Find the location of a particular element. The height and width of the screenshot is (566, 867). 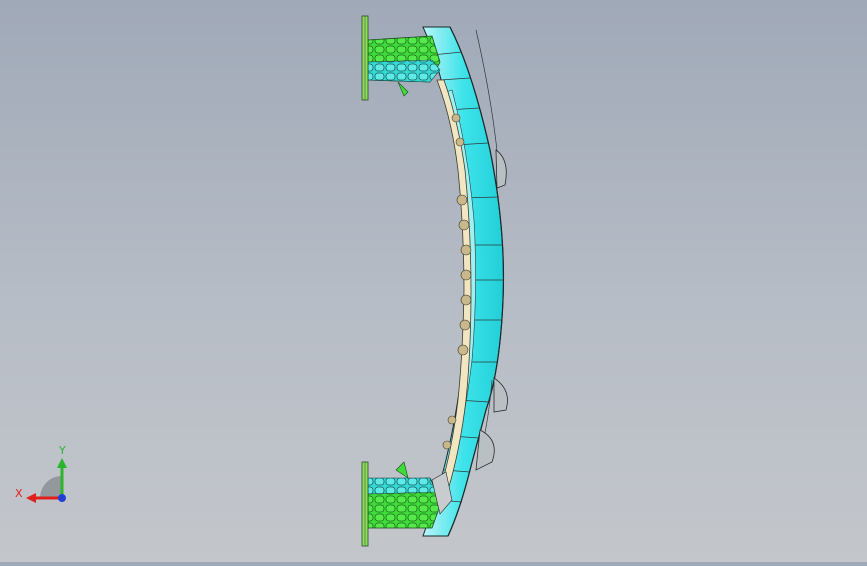

flange-plate-top is located at coordinates (365, 58).